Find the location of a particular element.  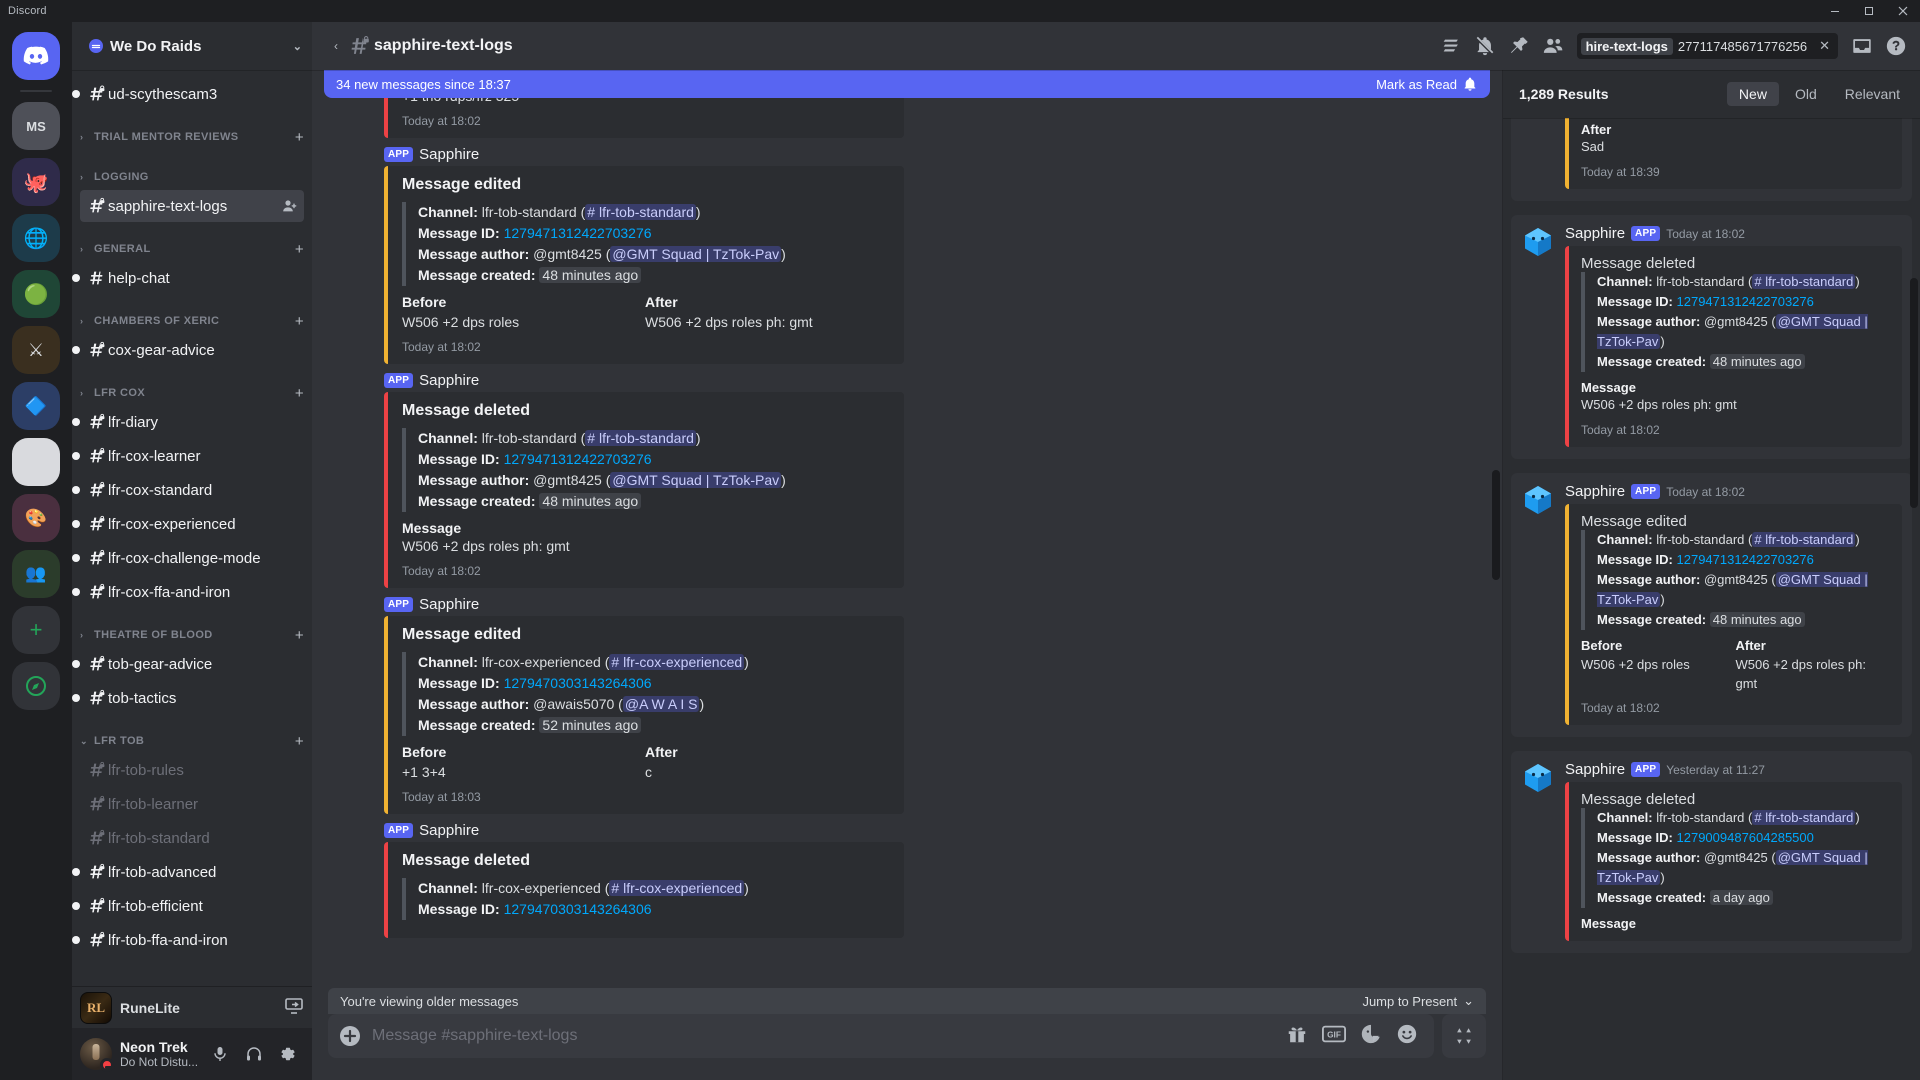

category-lfr-tob: ⌄ LFR TOB + is located at coordinates (192, 741).